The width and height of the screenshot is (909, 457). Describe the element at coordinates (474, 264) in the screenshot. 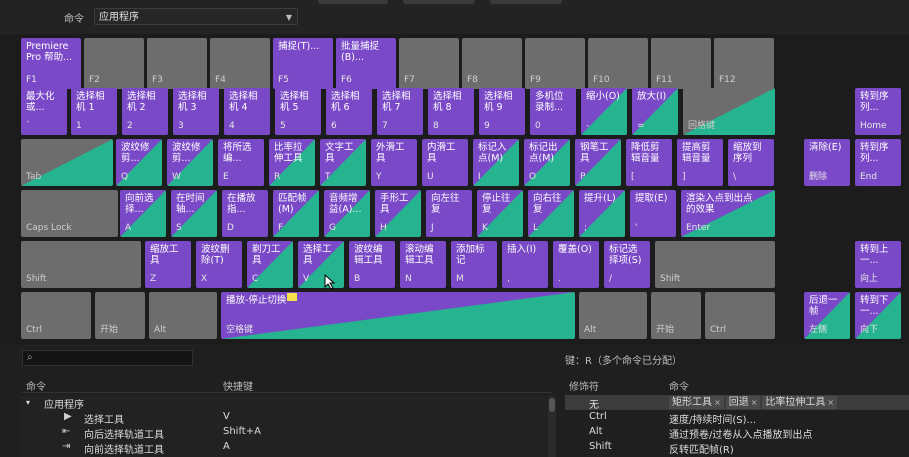

I see `key-m: 添加标 记 M` at that location.